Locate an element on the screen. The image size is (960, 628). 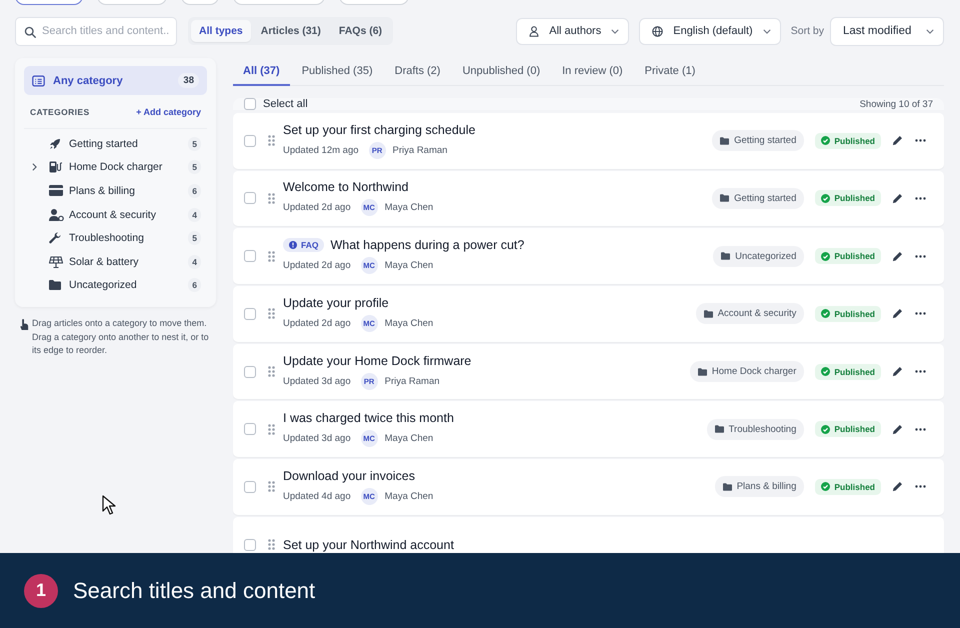
count-badge: 5 is located at coordinates (194, 167).